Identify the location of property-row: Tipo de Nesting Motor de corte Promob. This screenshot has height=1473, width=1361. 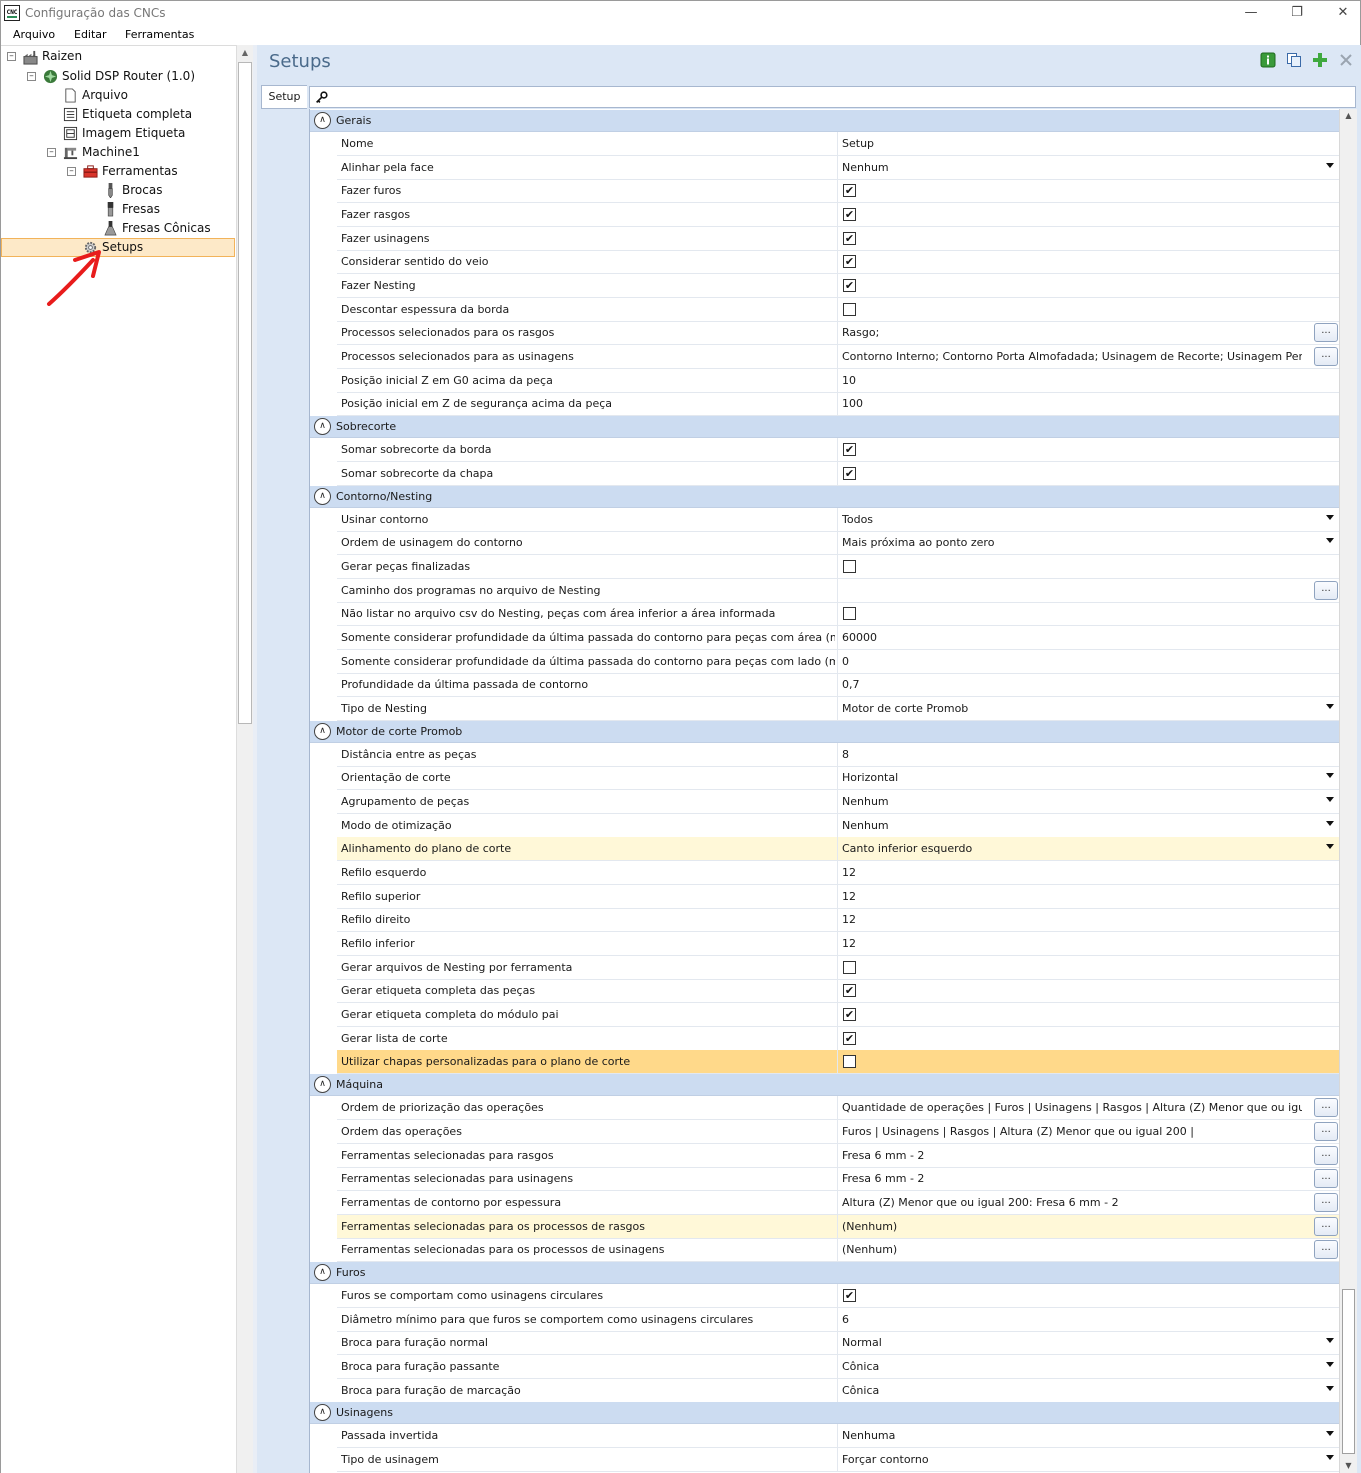
(838, 708).